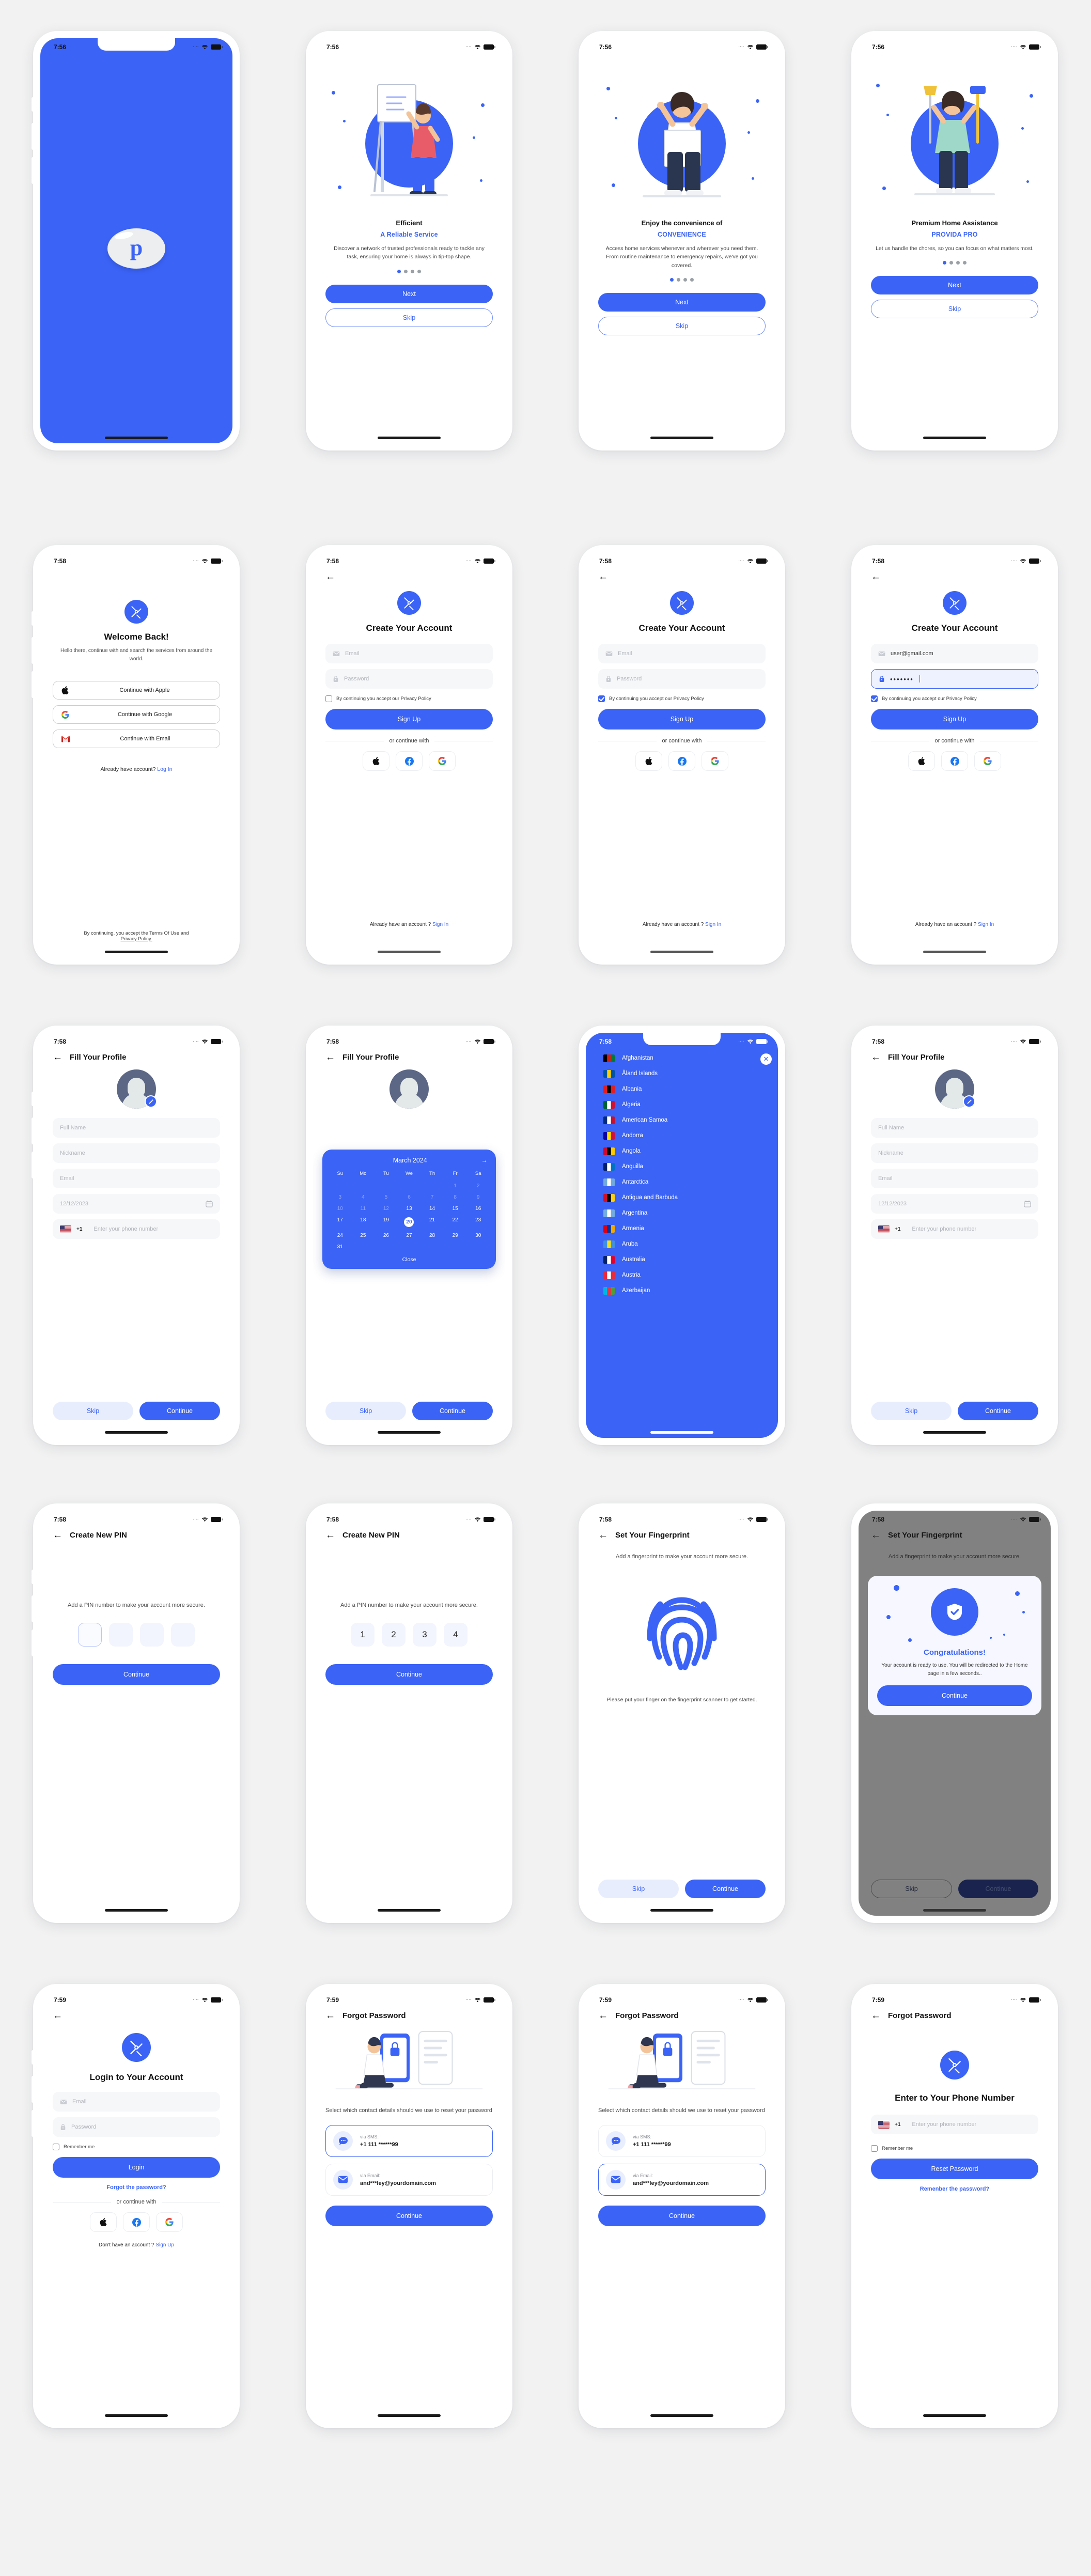 The image size is (1091, 2576). I want to click on country-list-item: Australia, so click(682, 1259).